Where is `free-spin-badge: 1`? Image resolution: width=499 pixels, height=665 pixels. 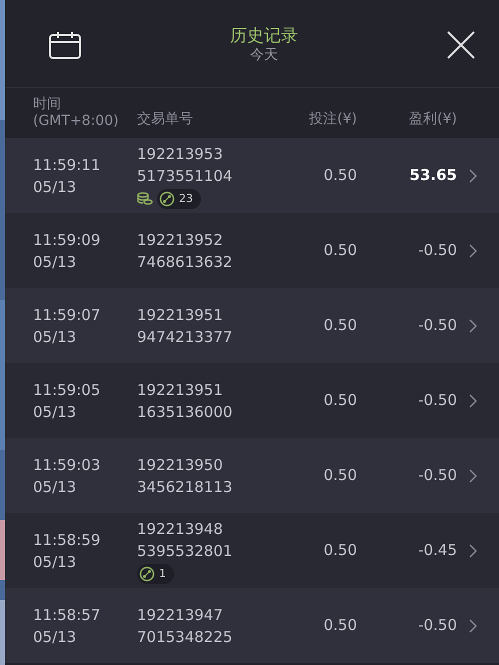
free-spin-badge: 1 is located at coordinates (155, 574).